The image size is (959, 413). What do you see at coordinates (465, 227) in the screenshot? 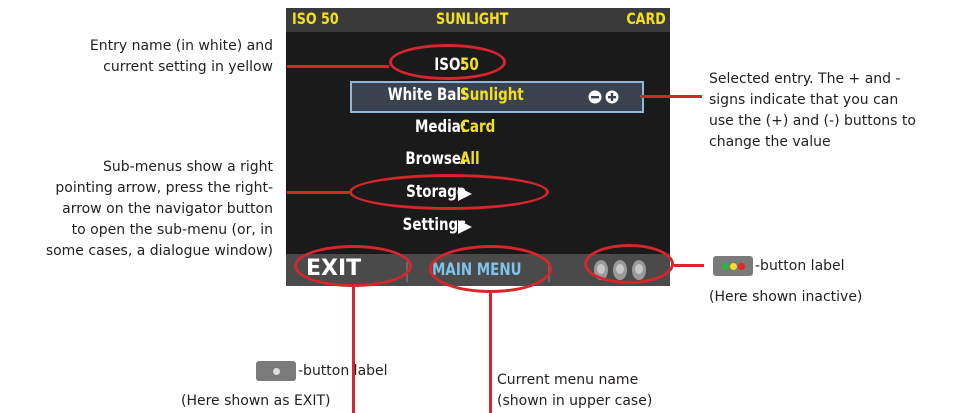
I see `submenu-arrow-icon` at bounding box center [465, 227].